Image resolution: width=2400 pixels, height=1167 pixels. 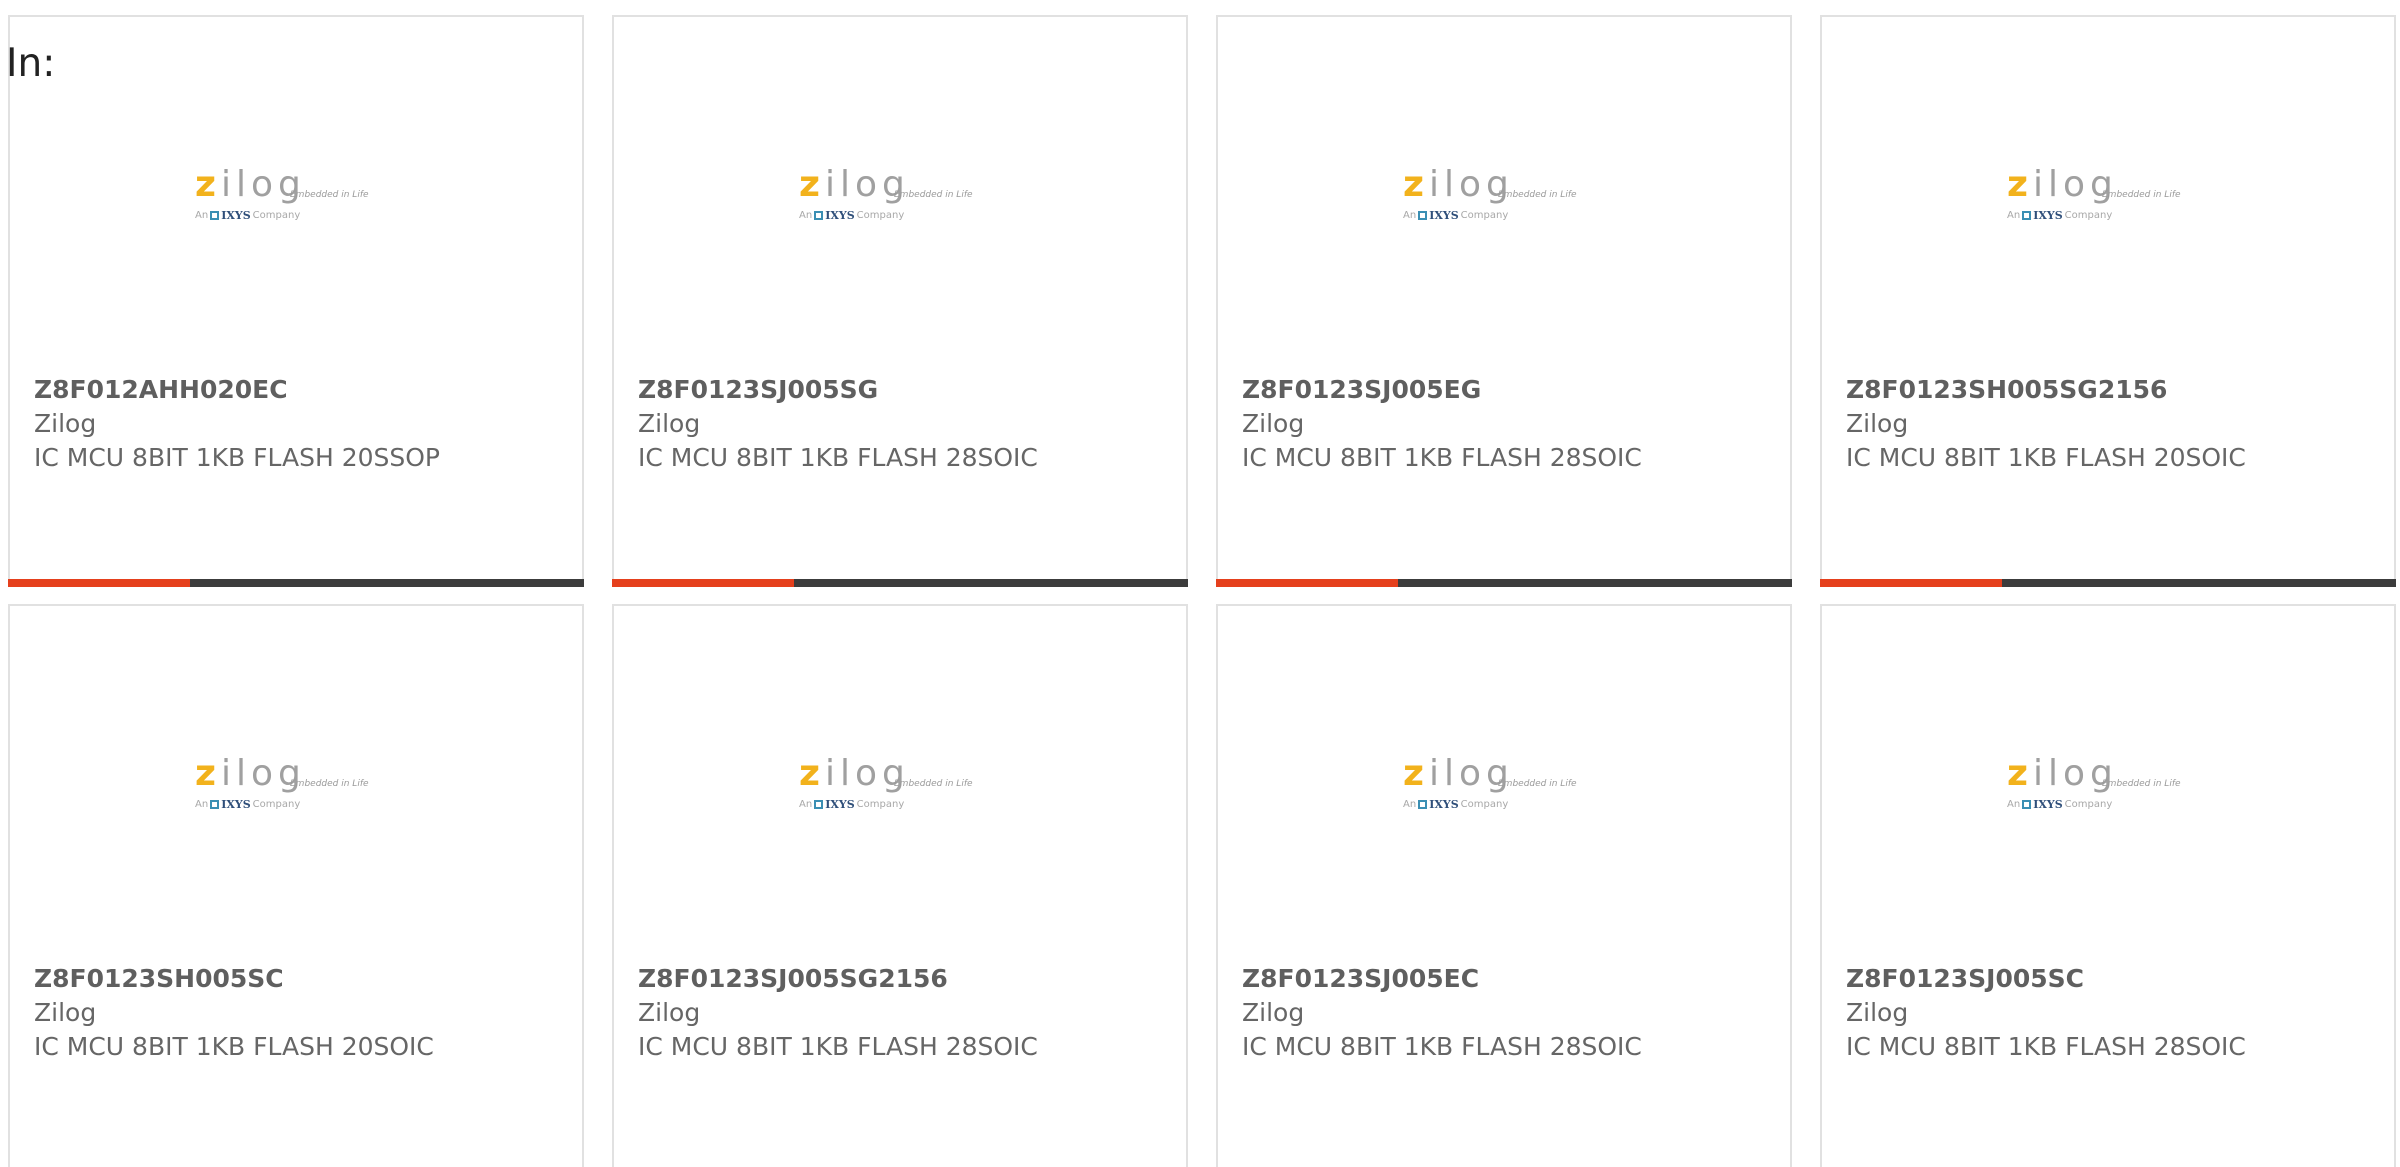 What do you see at coordinates (793, 978) in the screenshot?
I see `product-part-number: Z8F0123SJ005SG2156` at bounding box center [793, 978].